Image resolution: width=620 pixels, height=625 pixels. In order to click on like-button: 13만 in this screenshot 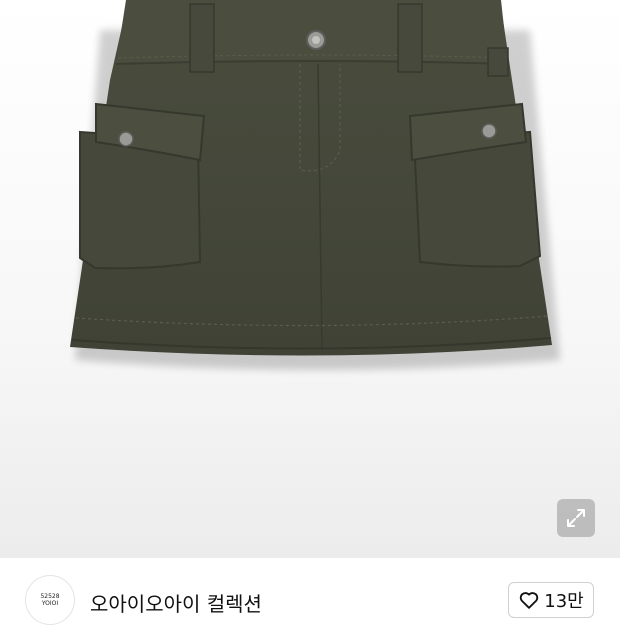, I will do `click(551, 600)`.